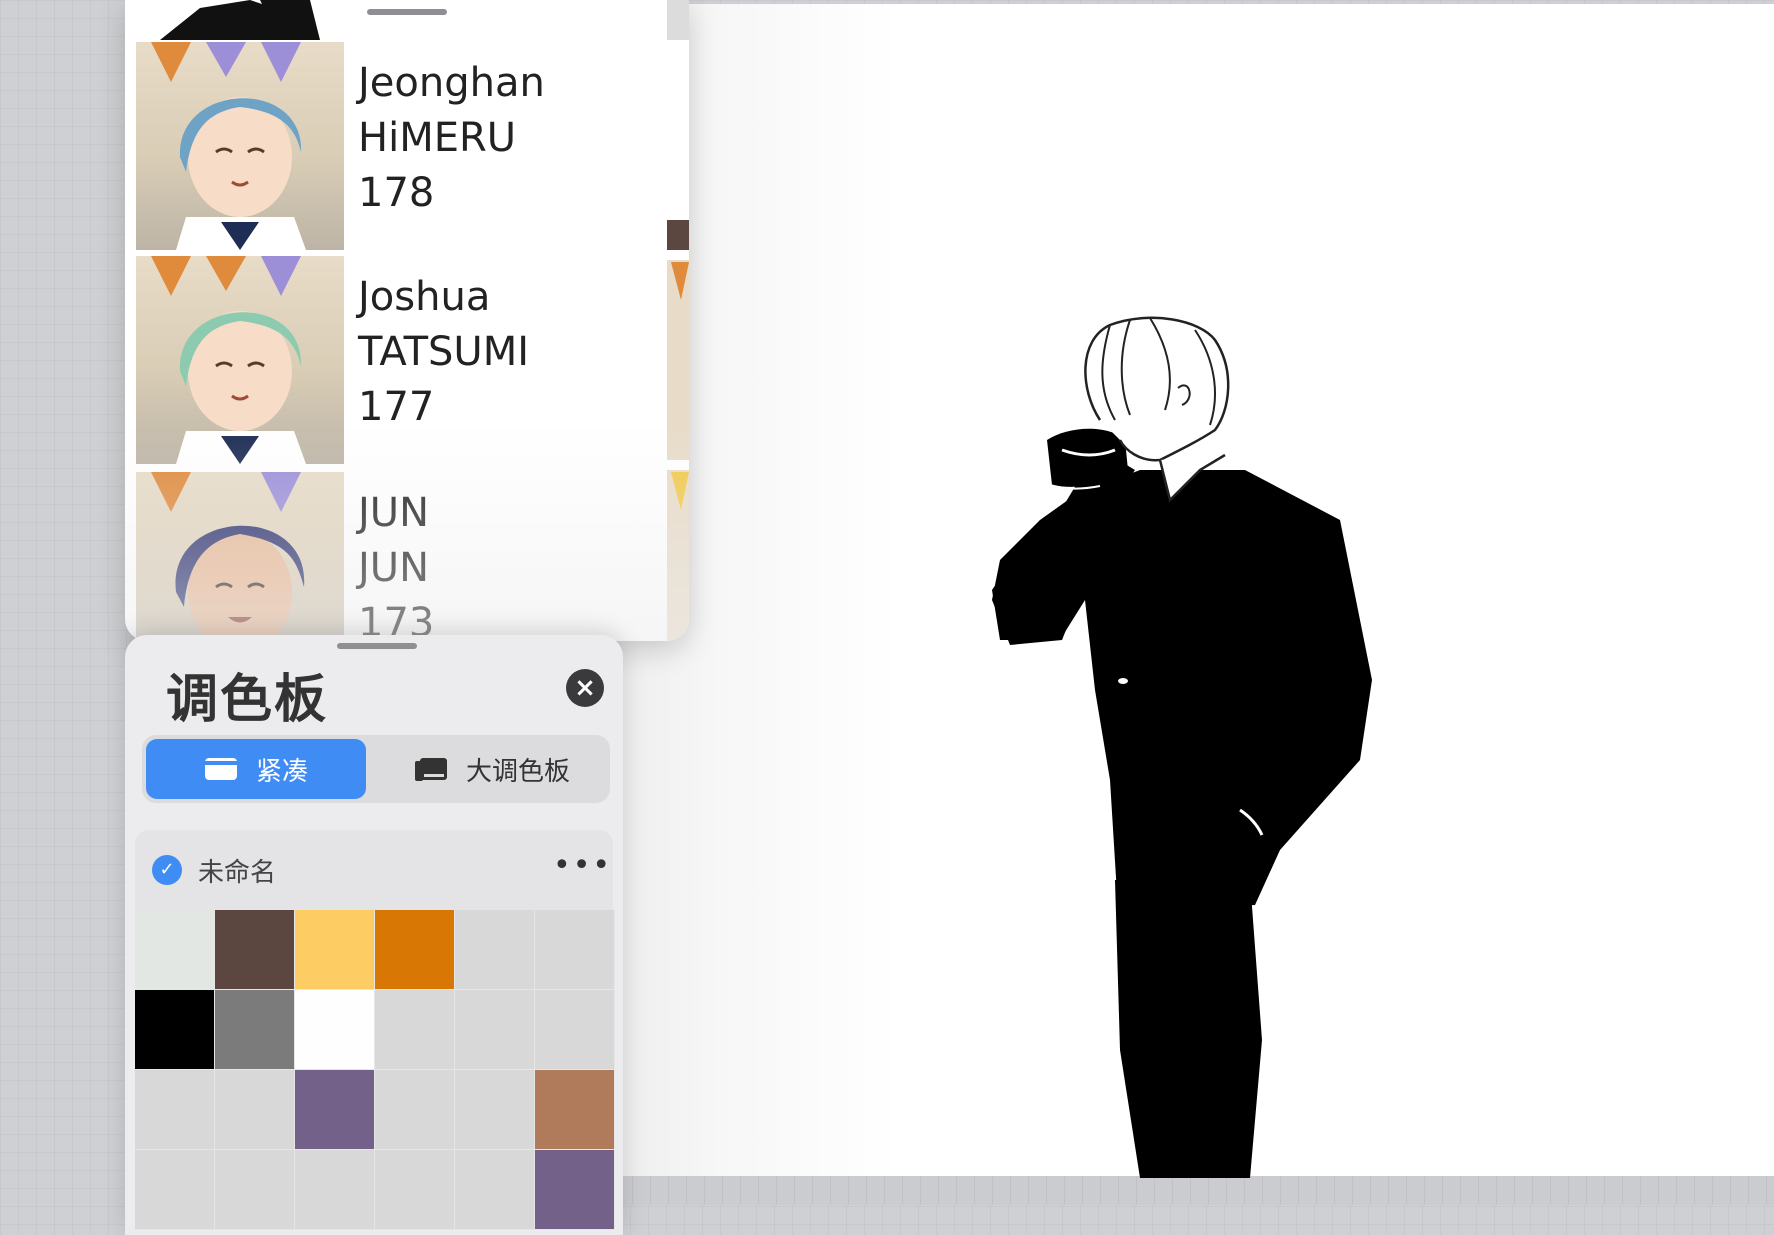 Image resolution: width=1774 pixels, height=1235 pixels. I want to click on swatch-grid, so click(375, 1070).